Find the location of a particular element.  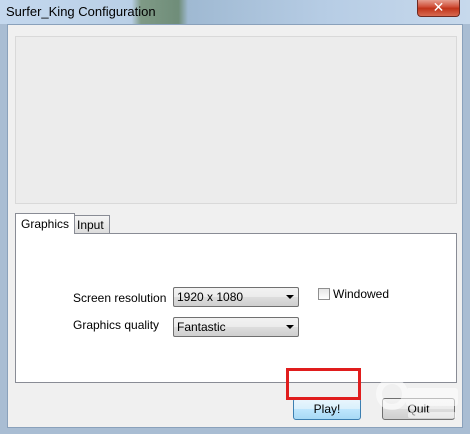

close-icon: ✕ is located at coordinates (438, 8).